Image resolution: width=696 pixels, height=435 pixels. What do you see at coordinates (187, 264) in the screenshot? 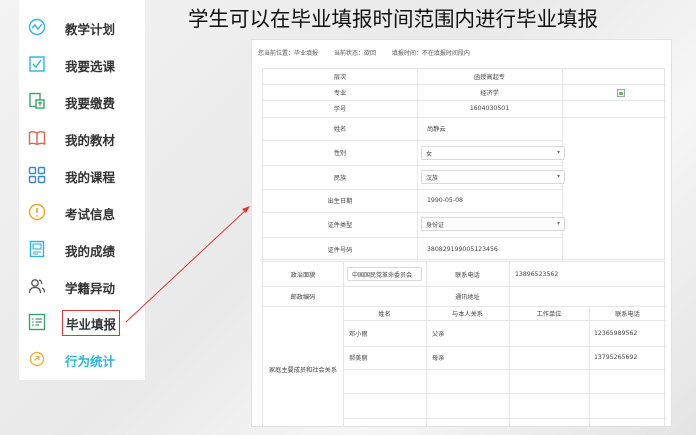
I see `annotation-arrow` at bounding box center [187, 264].